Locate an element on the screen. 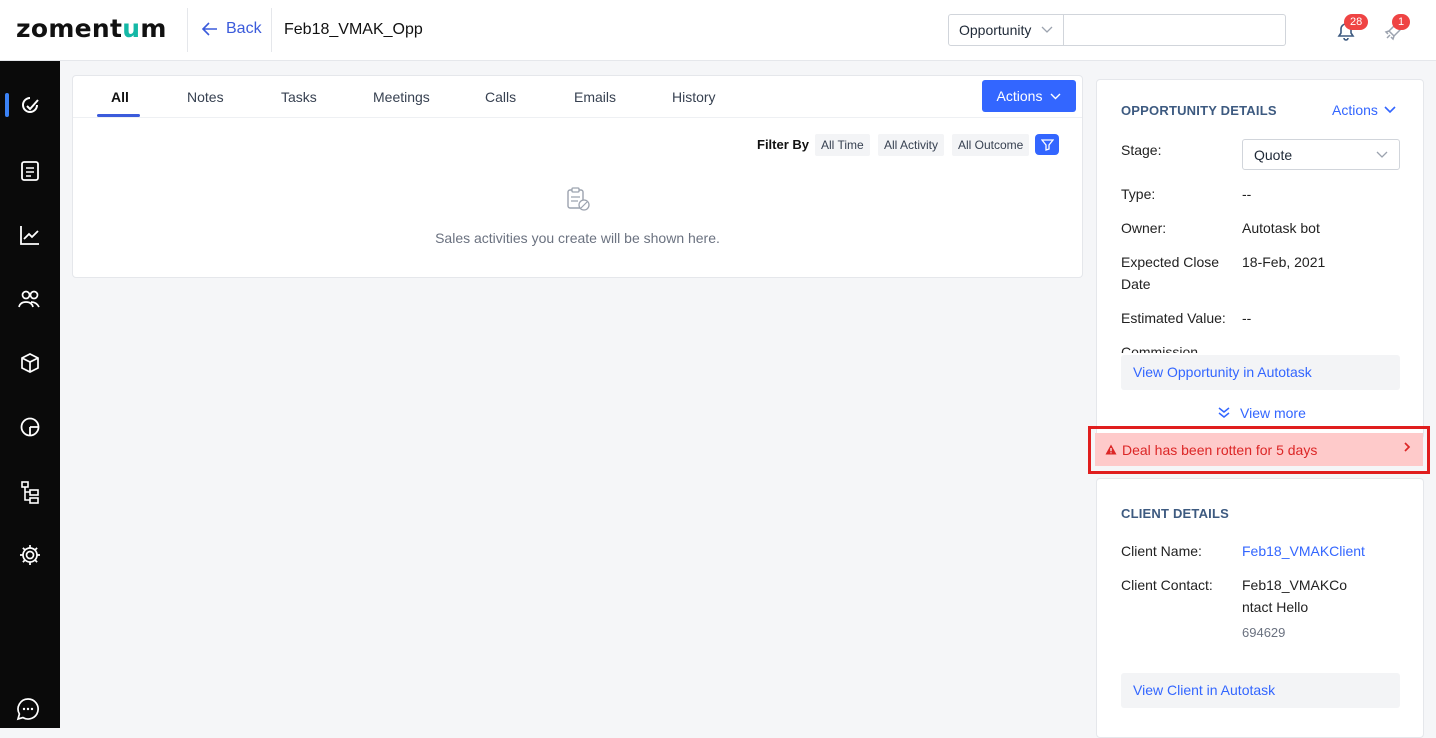 The image size is (1436, 738). chat-icon is located at coordinates (27, 709).